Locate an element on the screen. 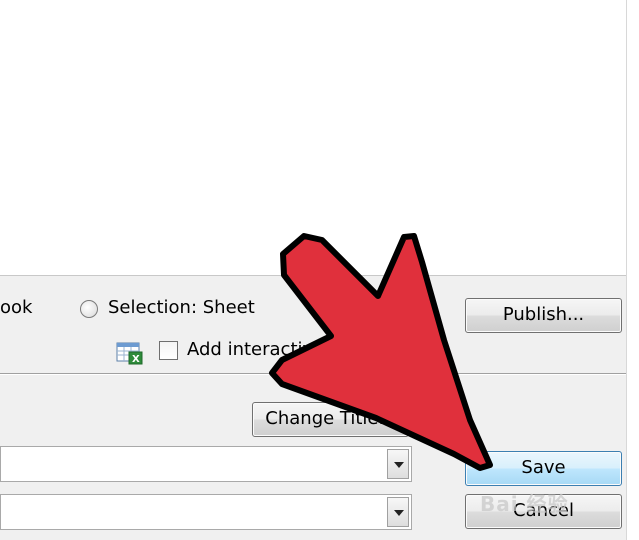  watermark: Bai 经验 is located at coordinates (524, 504).